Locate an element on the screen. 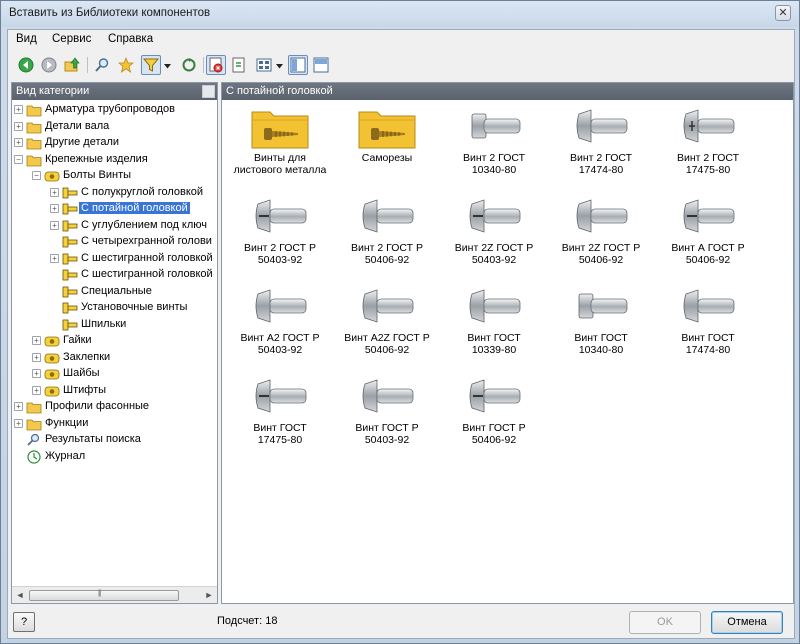  tree-node: Установочные винты is located at coordinates (132, 308).